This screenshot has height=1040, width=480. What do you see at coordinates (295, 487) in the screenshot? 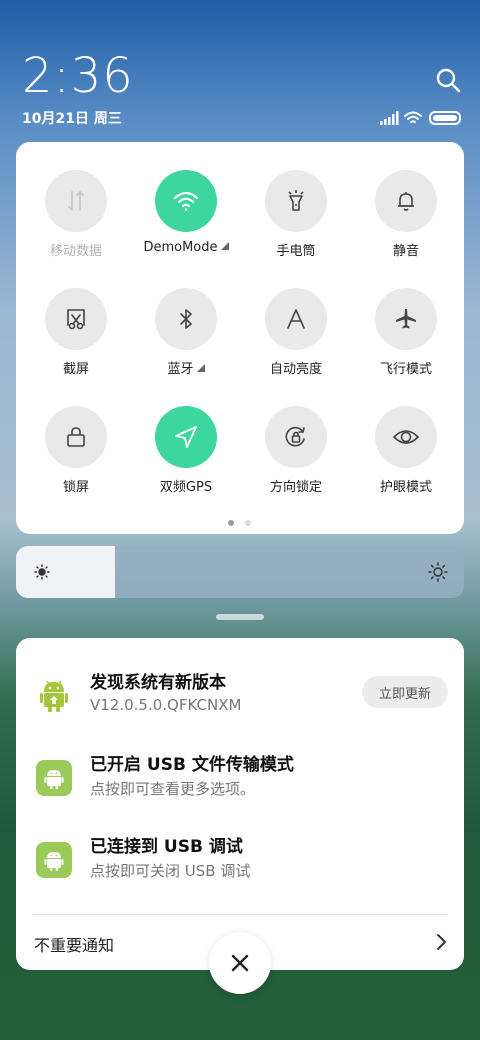
I see `tile-label: 方向锁定` at bounding box center [295, 487].